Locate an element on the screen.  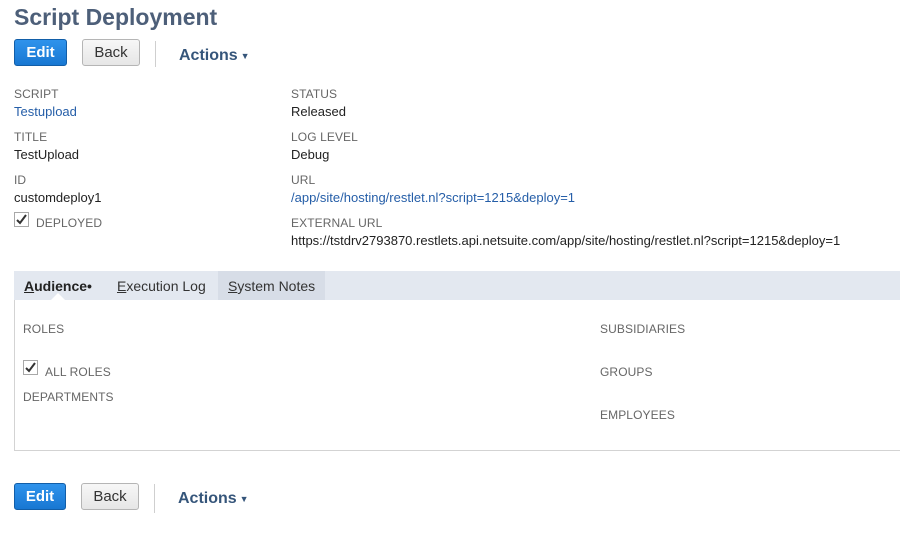
edit-button-bottom-label: Edit is located at coordinates (40, 496).